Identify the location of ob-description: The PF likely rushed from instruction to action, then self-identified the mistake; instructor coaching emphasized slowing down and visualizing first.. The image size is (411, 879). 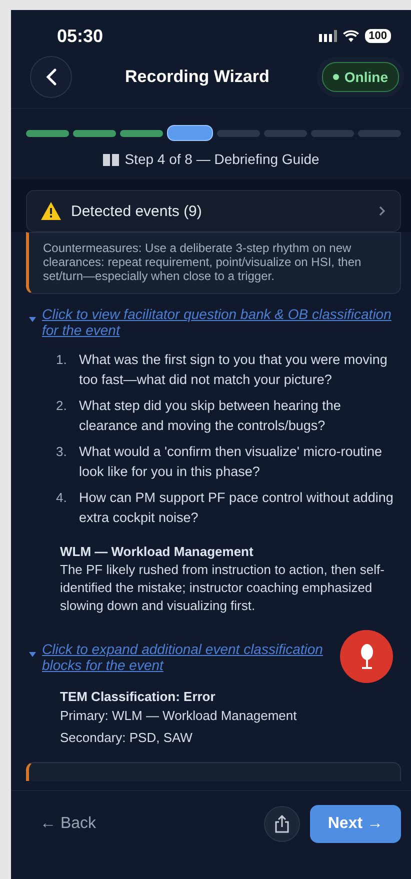
(222, 588).